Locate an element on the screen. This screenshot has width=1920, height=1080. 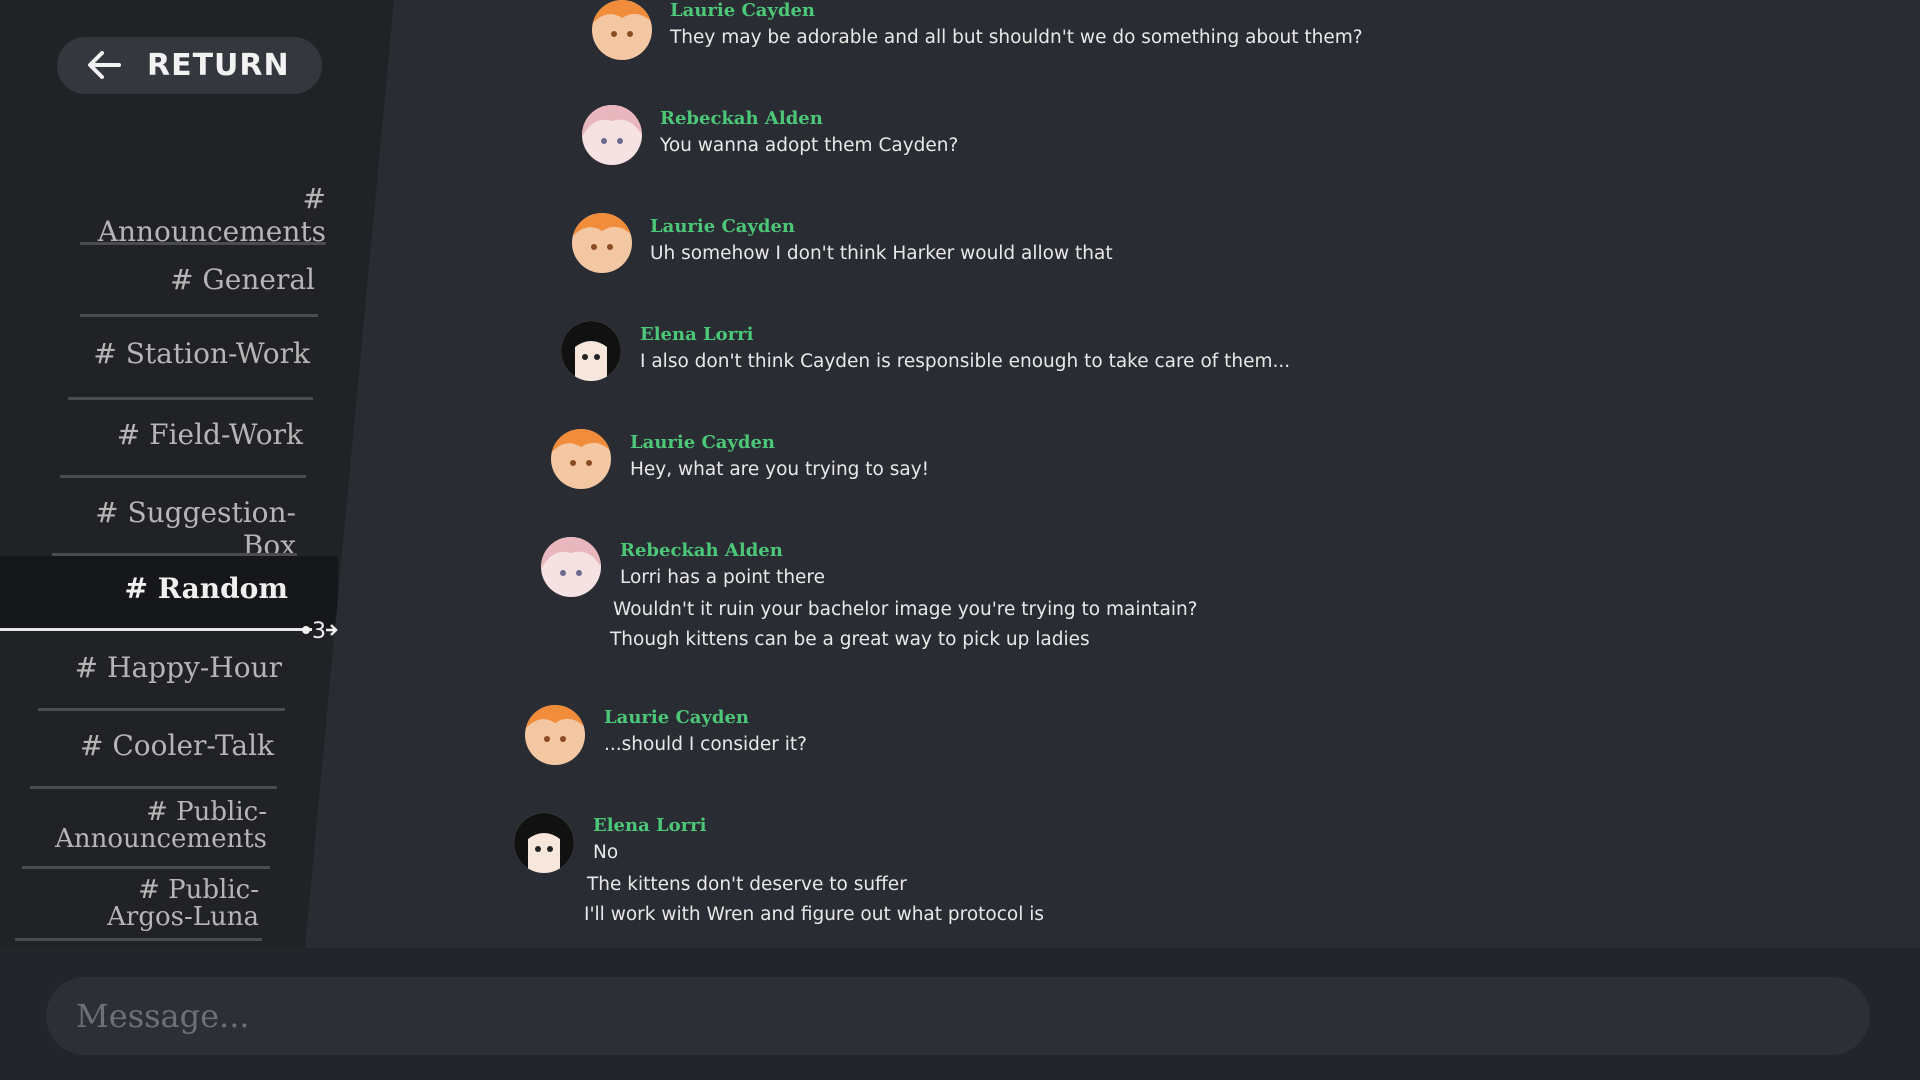
channel-label: # Random is located at coordinates (206, 588).